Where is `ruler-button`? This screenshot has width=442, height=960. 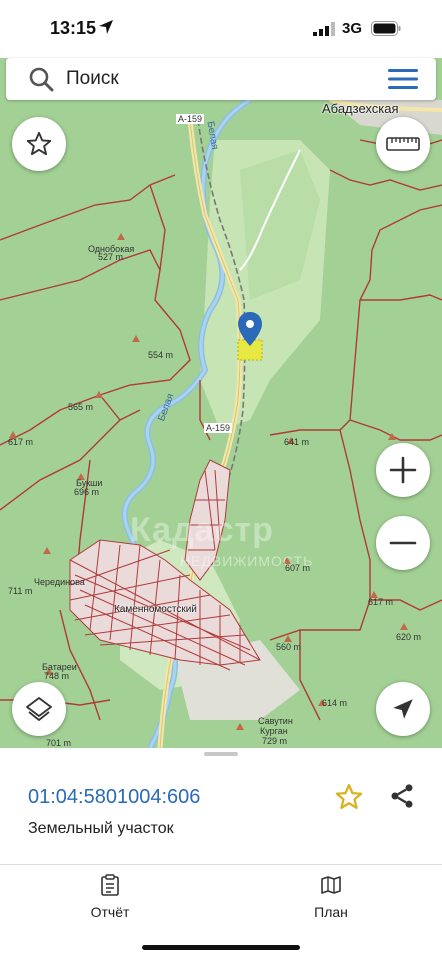 ruler-button is located at coordinates (403, 144).